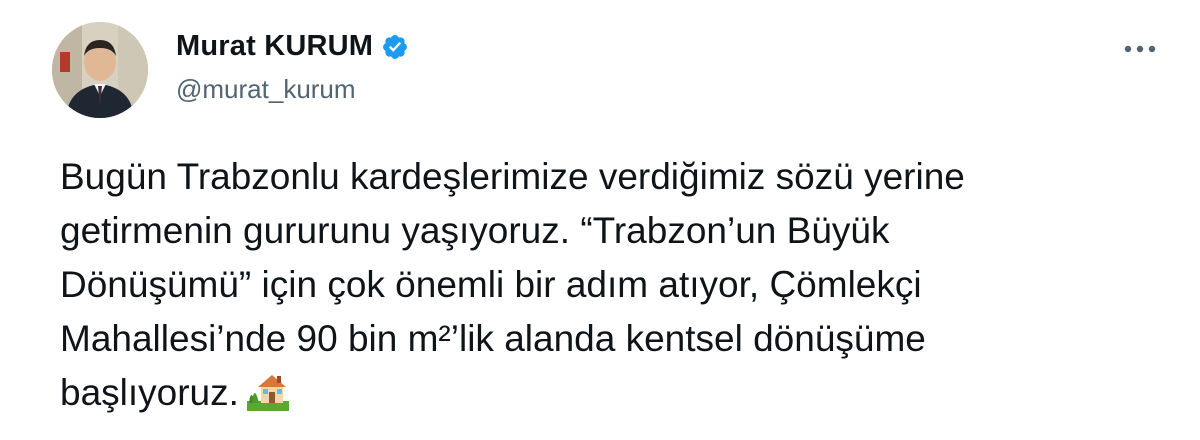  Describe the element at coordinates (395, 47) in the screenshot. I see `verified-badge-icon` at that location.